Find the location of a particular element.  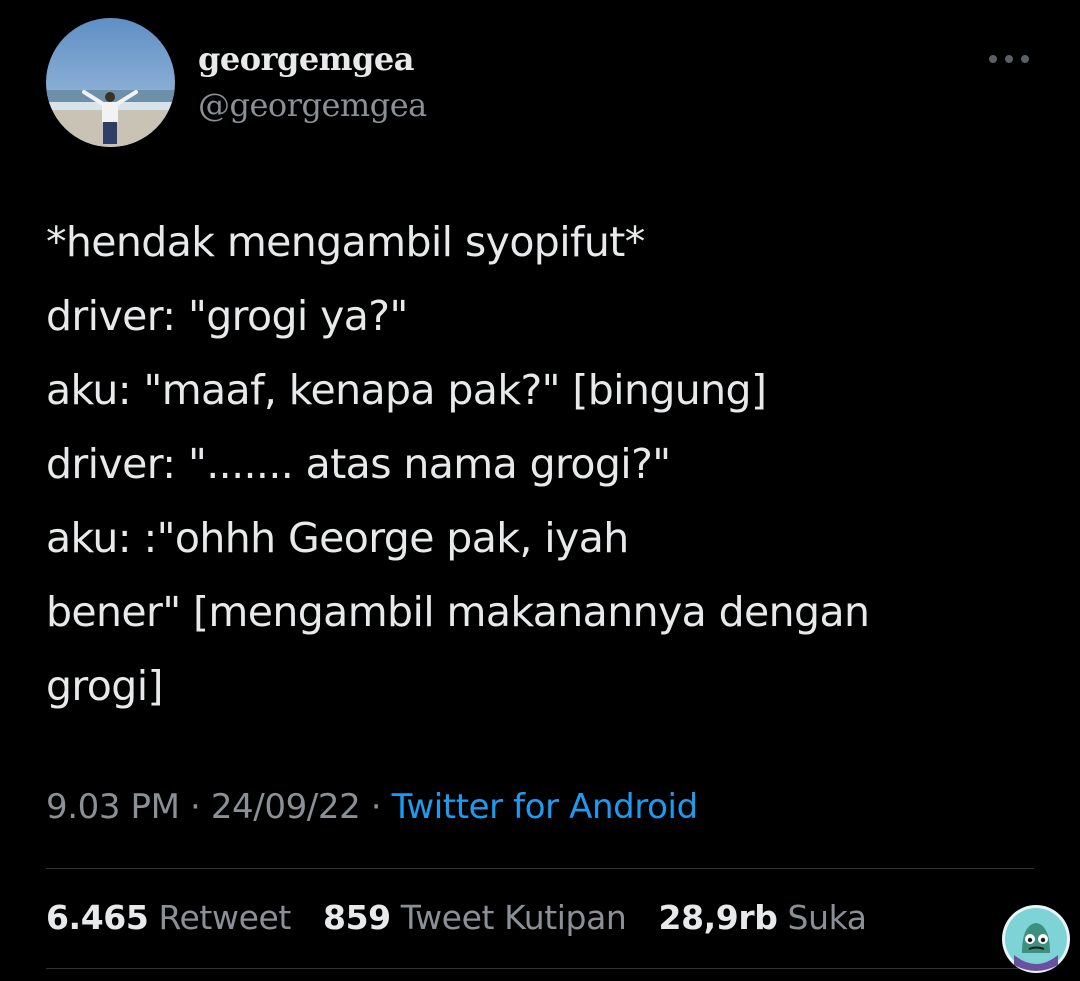

avatar is located at coordinates (110, 82).